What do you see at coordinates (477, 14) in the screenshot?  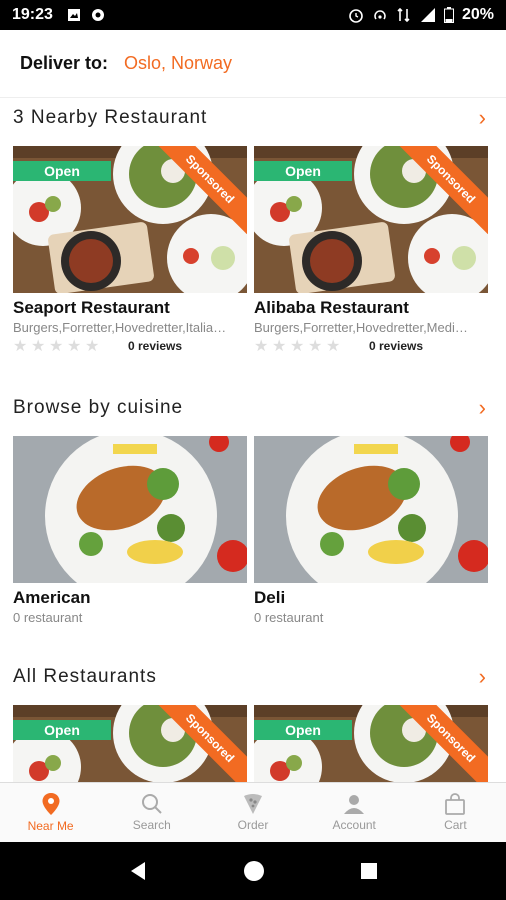 I see `battery-percent: 20%` at bounding box center [477, 14].